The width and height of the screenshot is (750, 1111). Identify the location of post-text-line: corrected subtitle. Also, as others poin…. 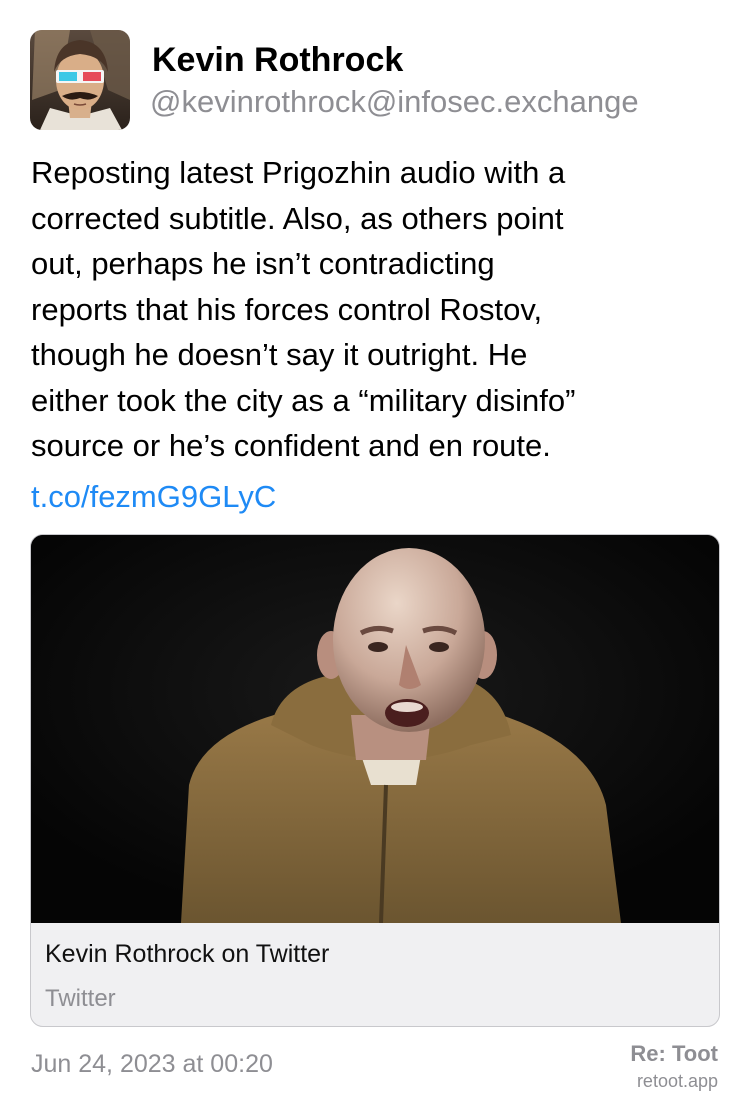
(297, 218).